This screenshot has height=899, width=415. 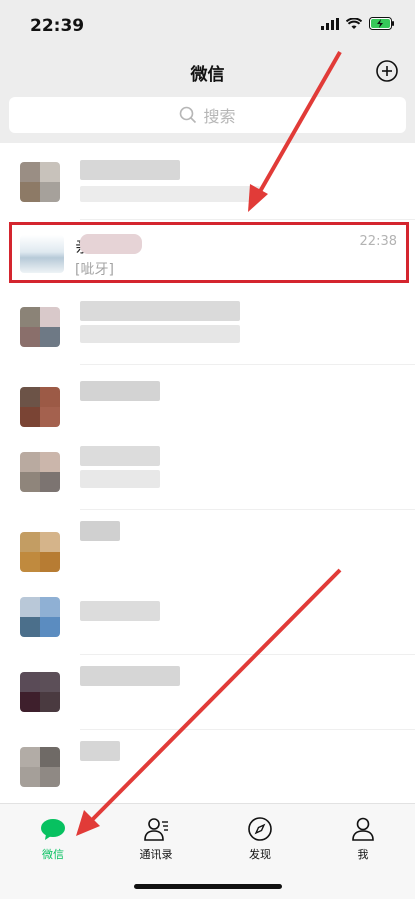 What do you see at coordinates (363, 829) in the screenshot?
I see `person-icon` at bounding box center [363, 829].